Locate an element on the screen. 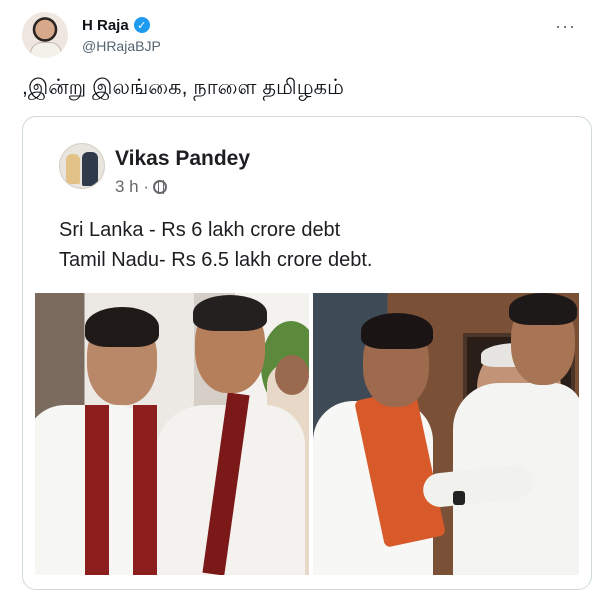  tweet-header: H Raja ✓ @HRajaBJP ··· is located at coordinates (302, 36).